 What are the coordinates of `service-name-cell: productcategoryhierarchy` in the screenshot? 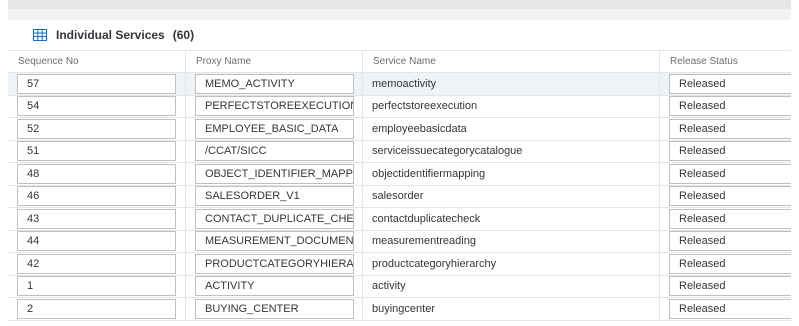 It's located at (511, 264).